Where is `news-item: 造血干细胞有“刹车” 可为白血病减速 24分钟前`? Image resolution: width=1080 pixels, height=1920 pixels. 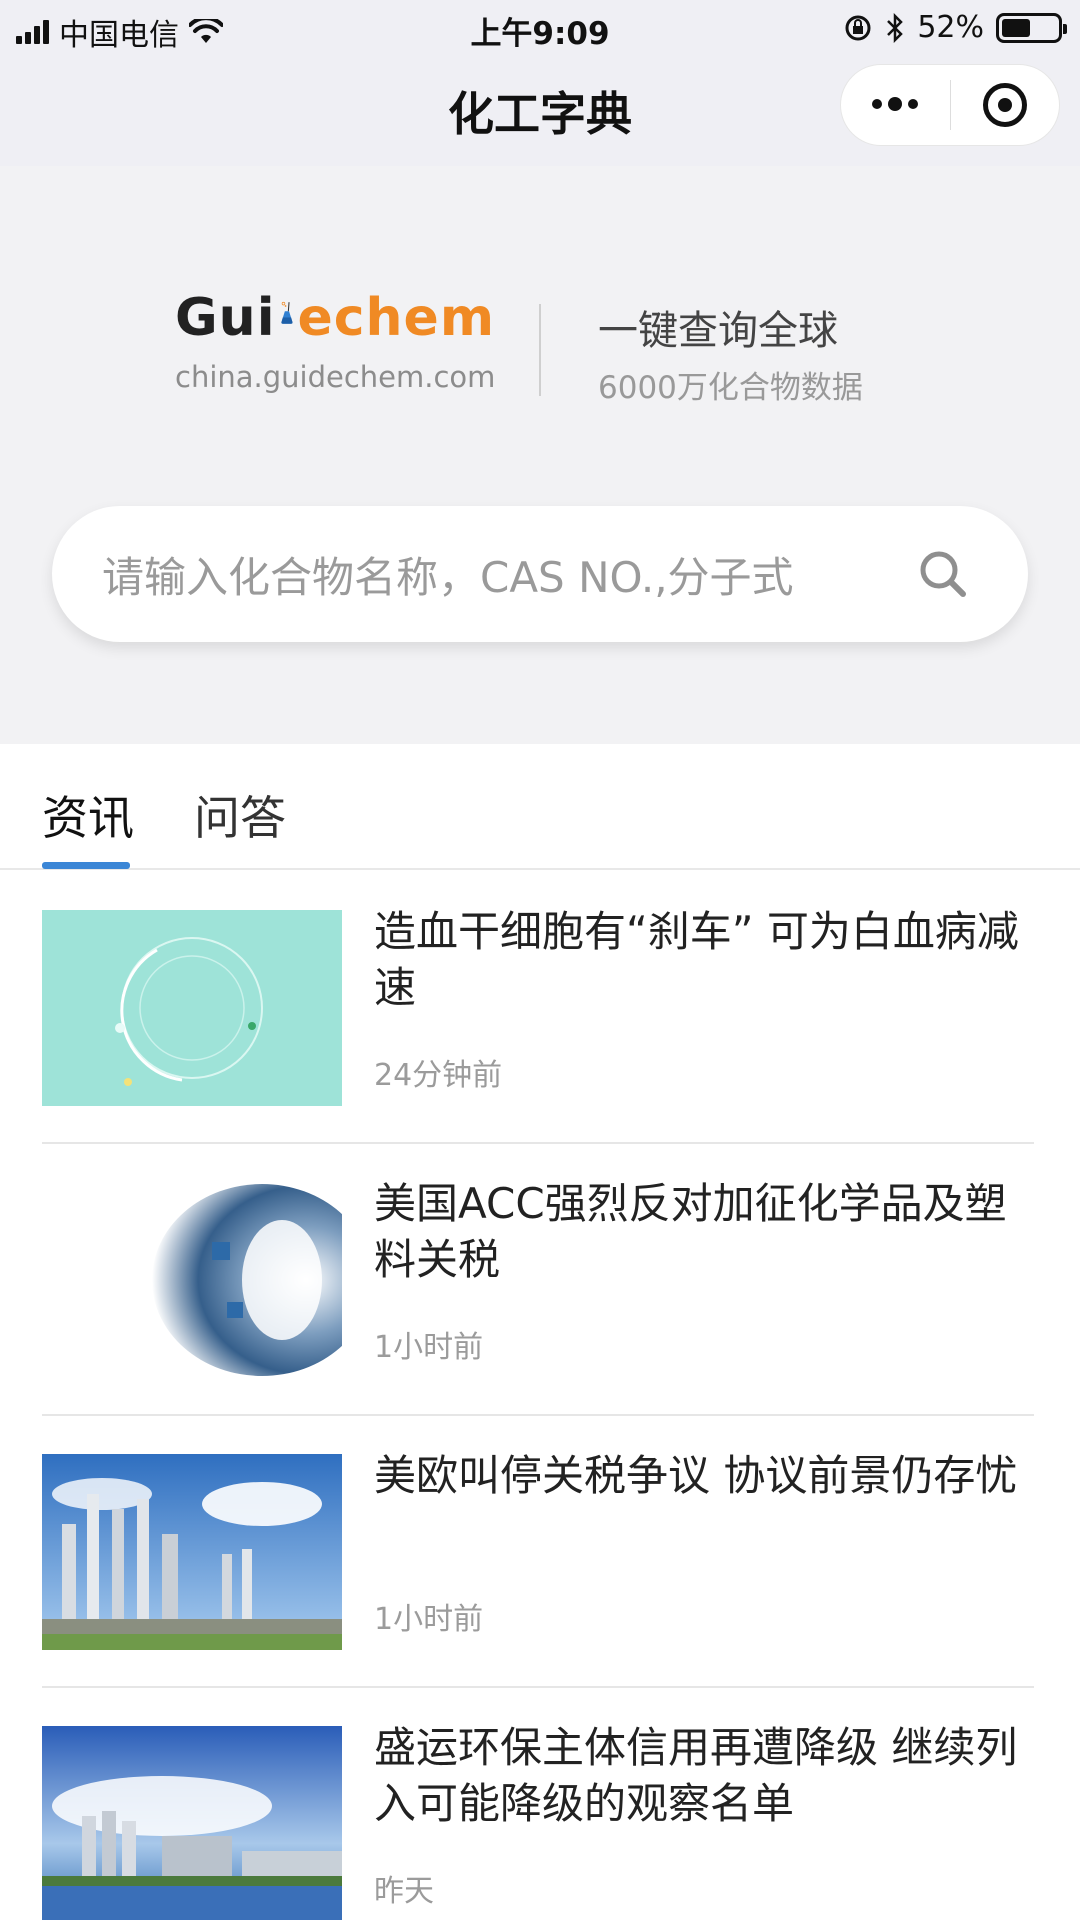
news-item: 造血干细胞有“刹车” 可为白血病减速 24分钟前 is located at coordinates (538, 1008).